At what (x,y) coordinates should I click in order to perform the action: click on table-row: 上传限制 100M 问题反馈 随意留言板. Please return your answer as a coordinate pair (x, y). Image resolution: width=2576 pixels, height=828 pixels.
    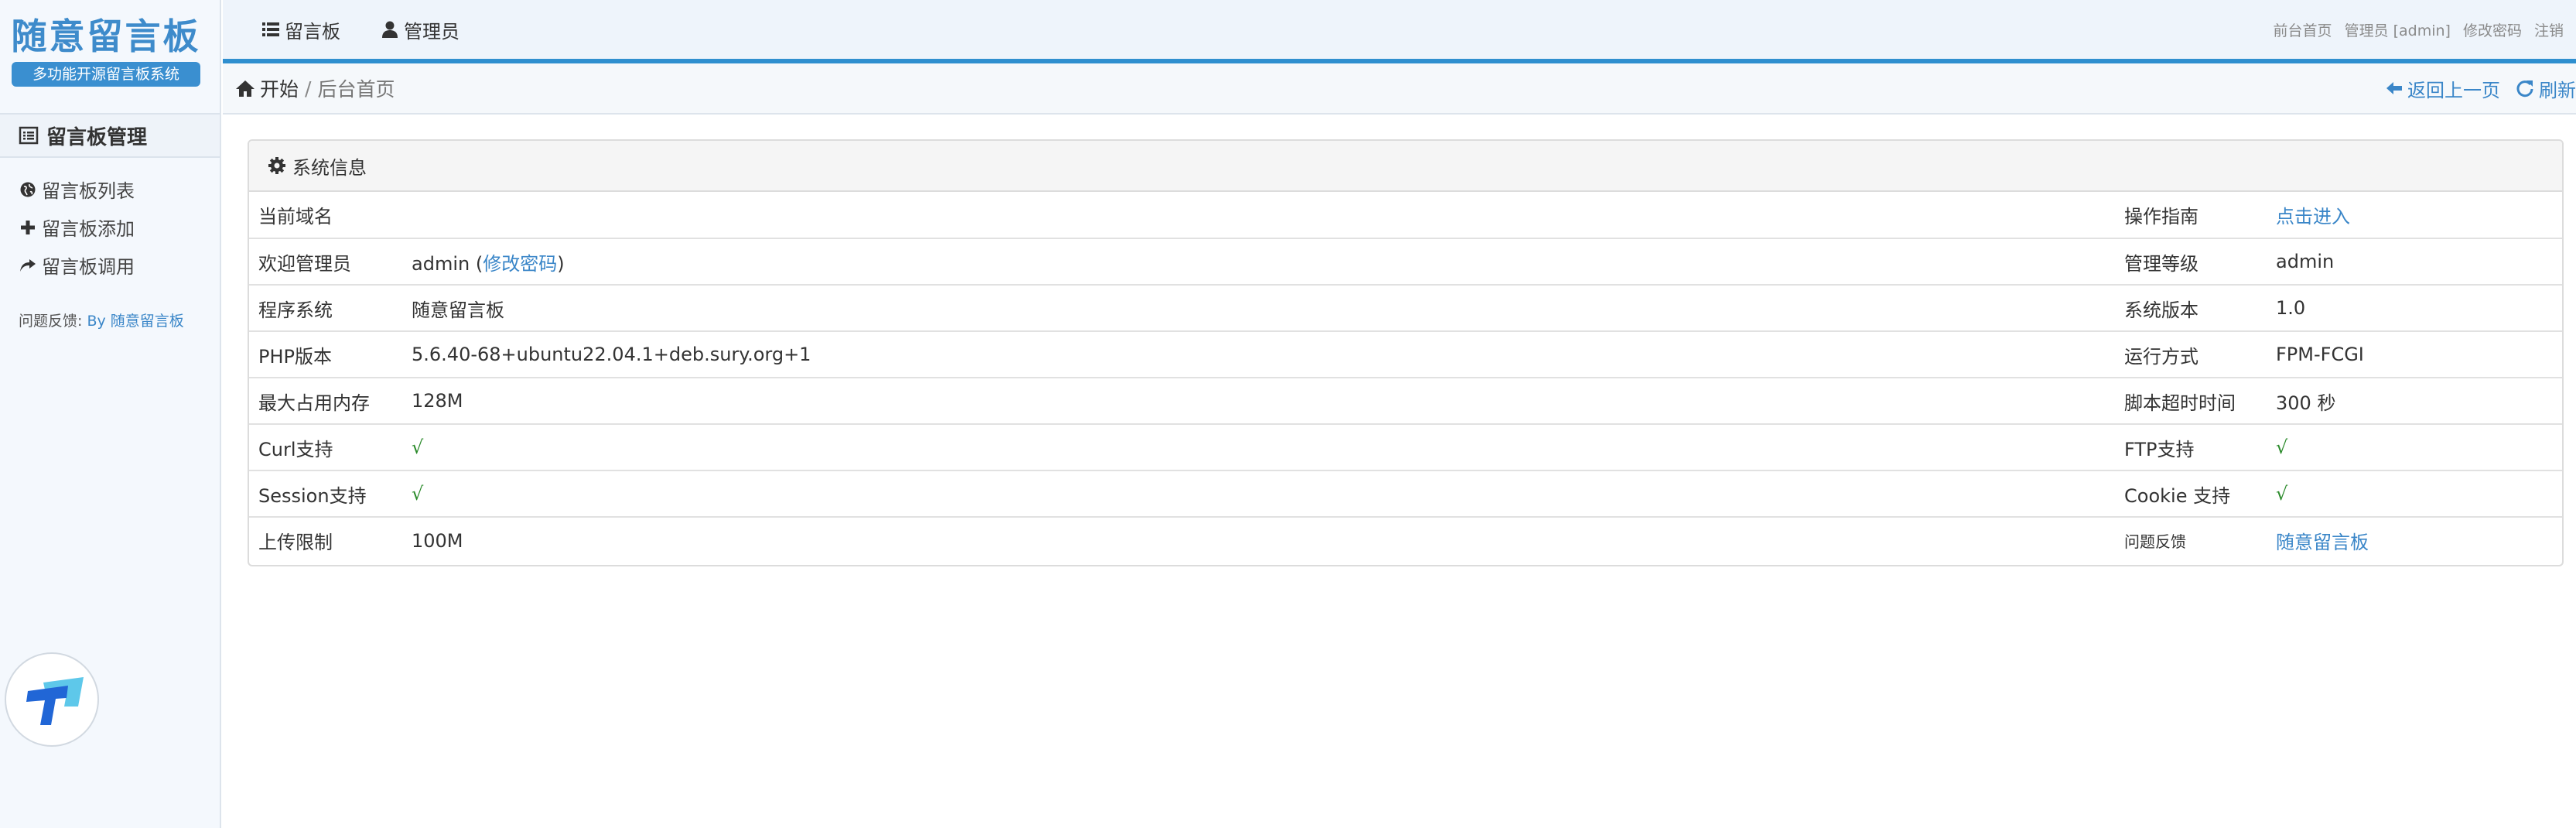
    Looking at the image, I should click on (1405, 539).